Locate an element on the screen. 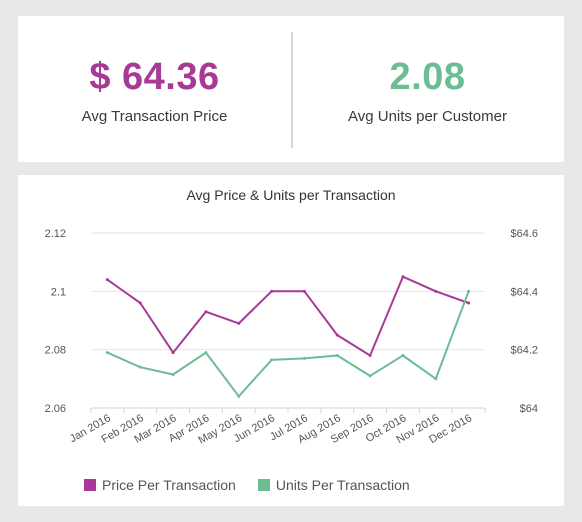 The height and width of the screenshot is (522, 582). y-left-tick-label: 2.08 is located at coordinates (55, 351).